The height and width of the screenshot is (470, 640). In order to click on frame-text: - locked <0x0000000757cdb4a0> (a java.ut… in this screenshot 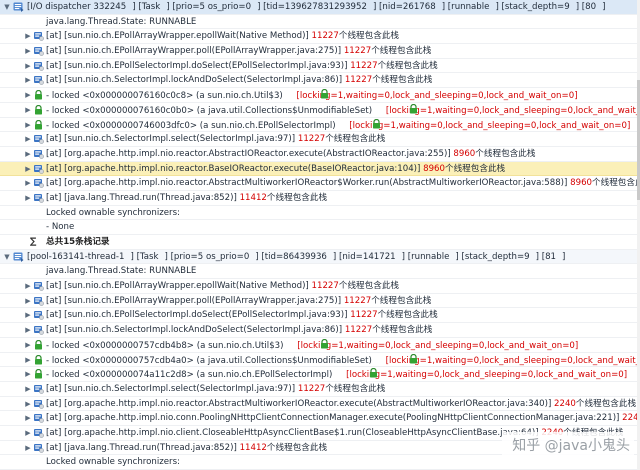, I will do `click(343, 360)`.